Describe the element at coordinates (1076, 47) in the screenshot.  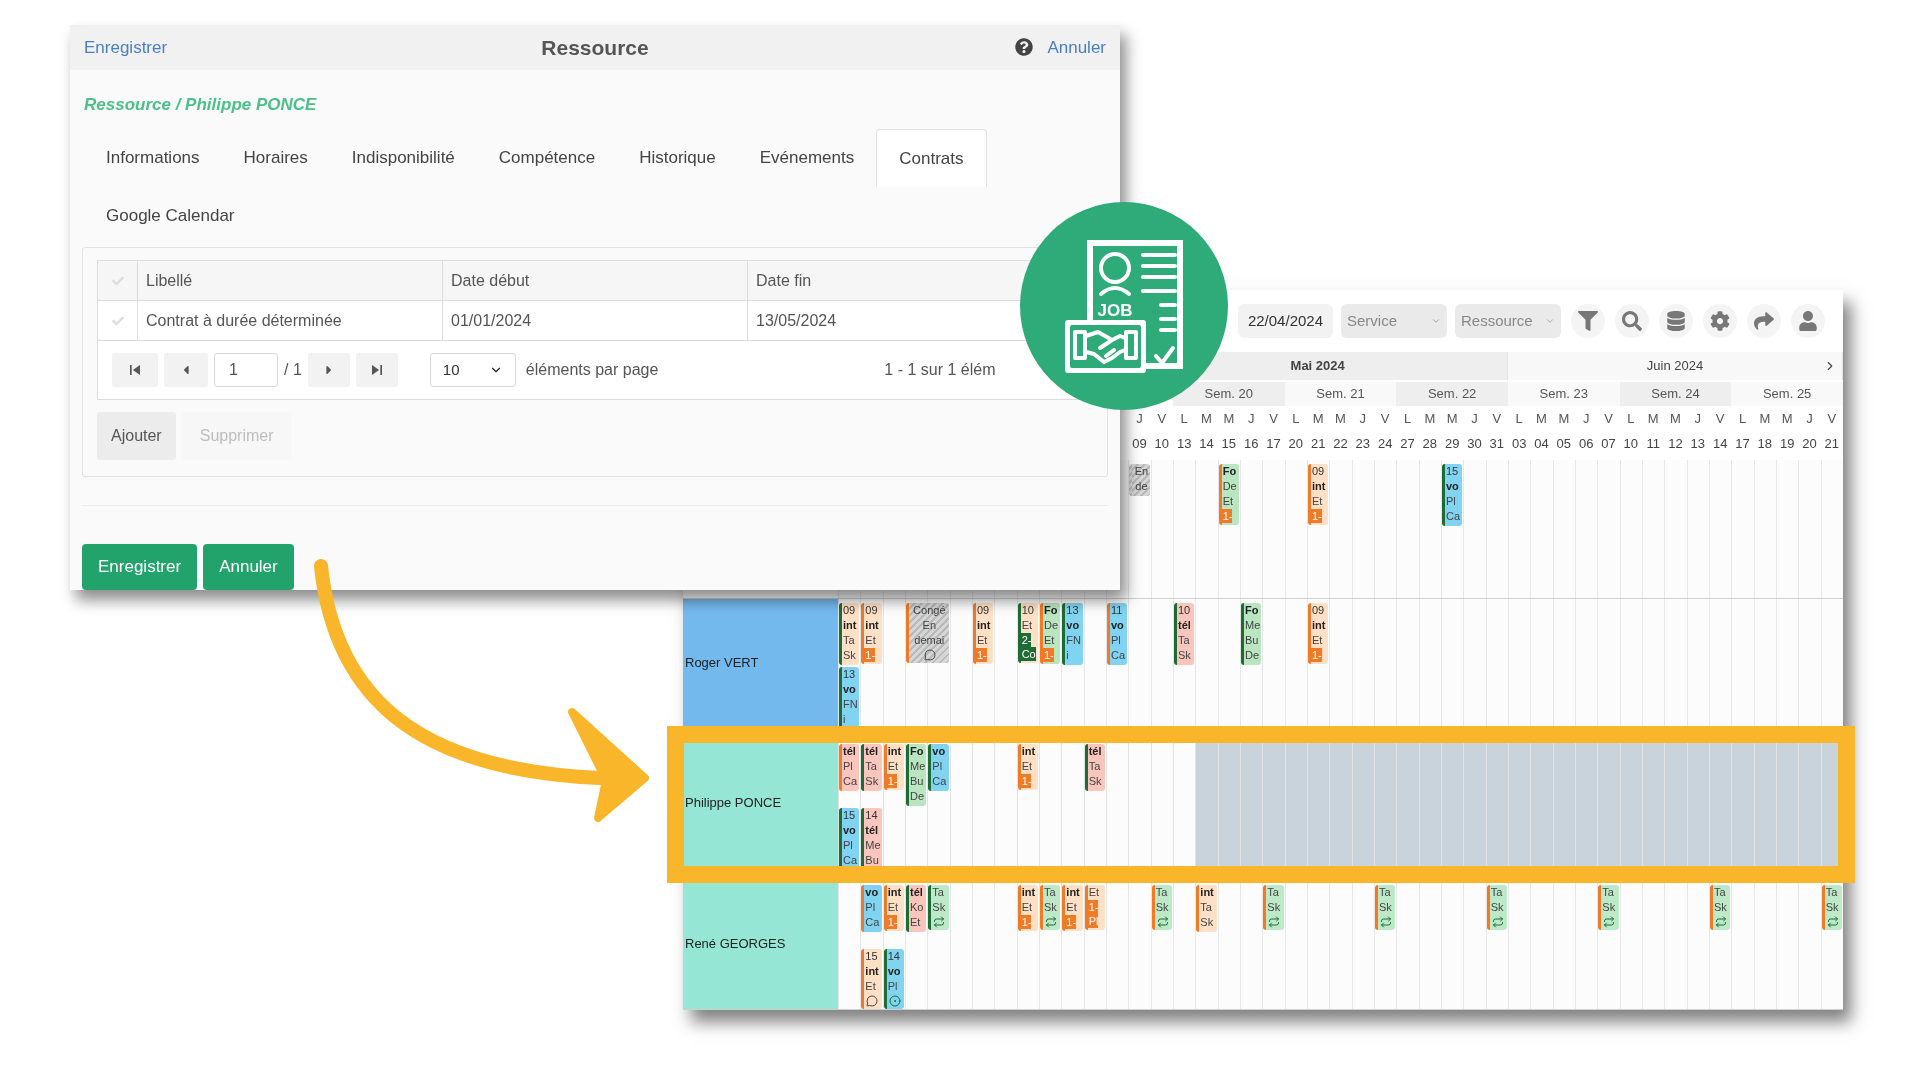
I see `header-cancel-link: Annuler` at that location.